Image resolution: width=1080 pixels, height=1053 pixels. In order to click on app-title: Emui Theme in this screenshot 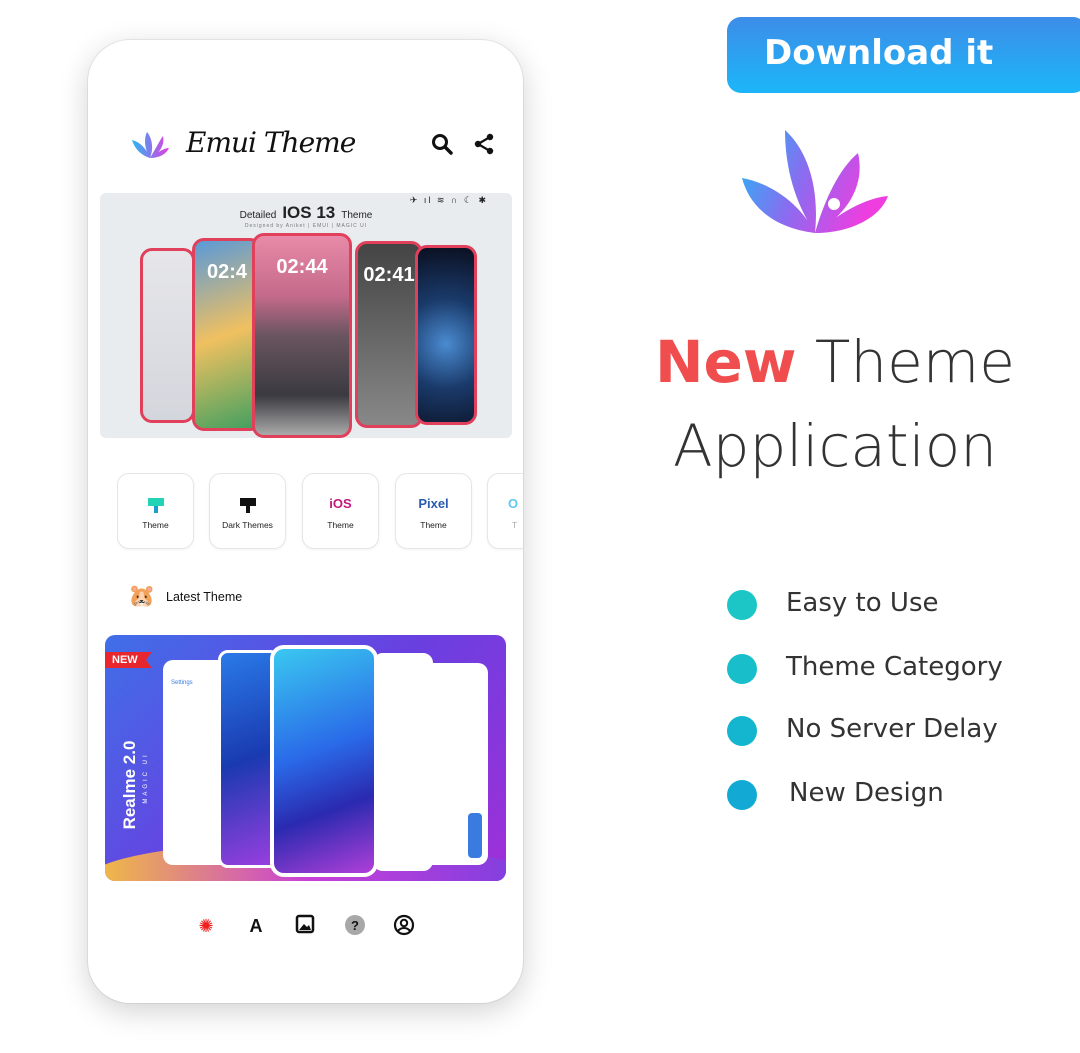, I will do `click(271, 142)`.